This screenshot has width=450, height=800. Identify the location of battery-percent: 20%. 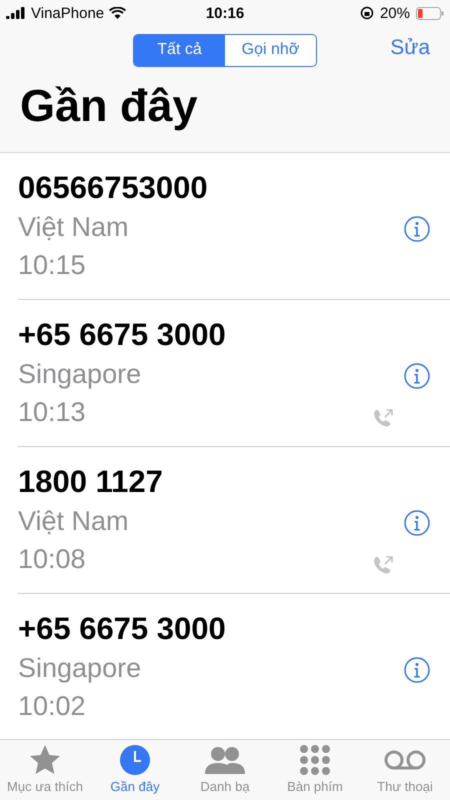
(395, 13).